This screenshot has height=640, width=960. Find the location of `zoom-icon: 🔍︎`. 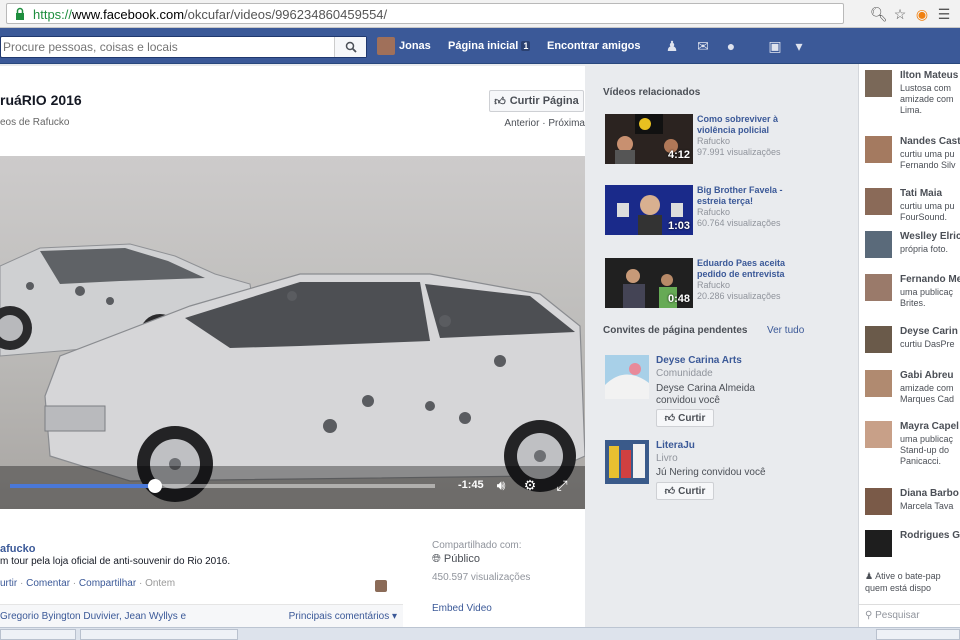

zoom-icon: 🔍︎ is located at coordinates (879, 14).